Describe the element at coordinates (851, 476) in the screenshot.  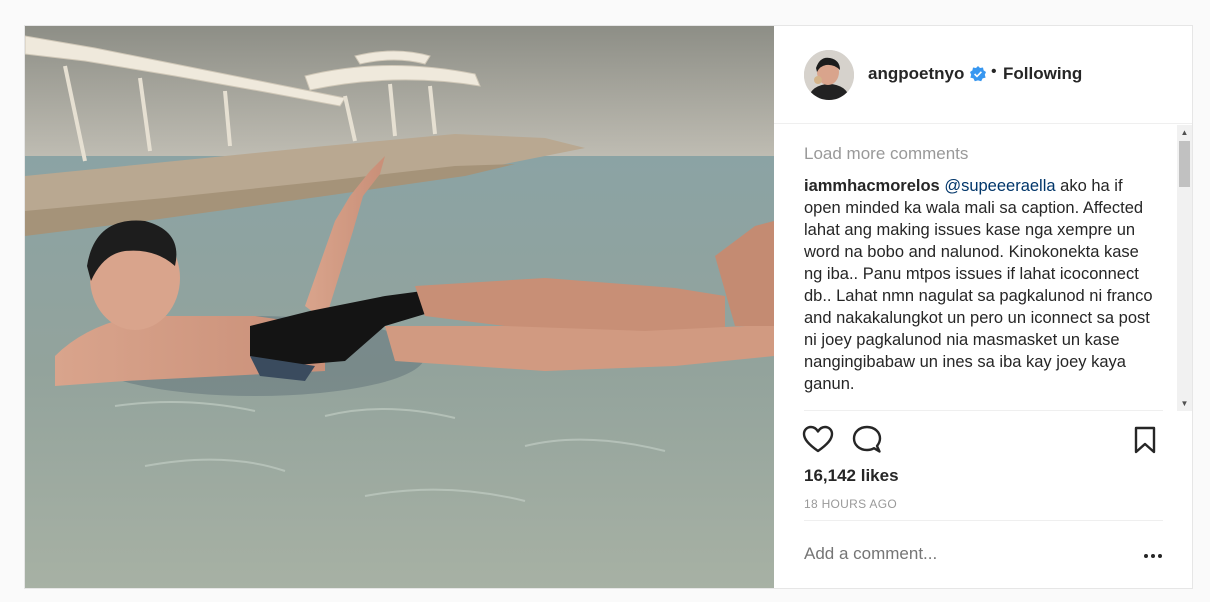
I see `likes-count: 16,142 likes` at that location.